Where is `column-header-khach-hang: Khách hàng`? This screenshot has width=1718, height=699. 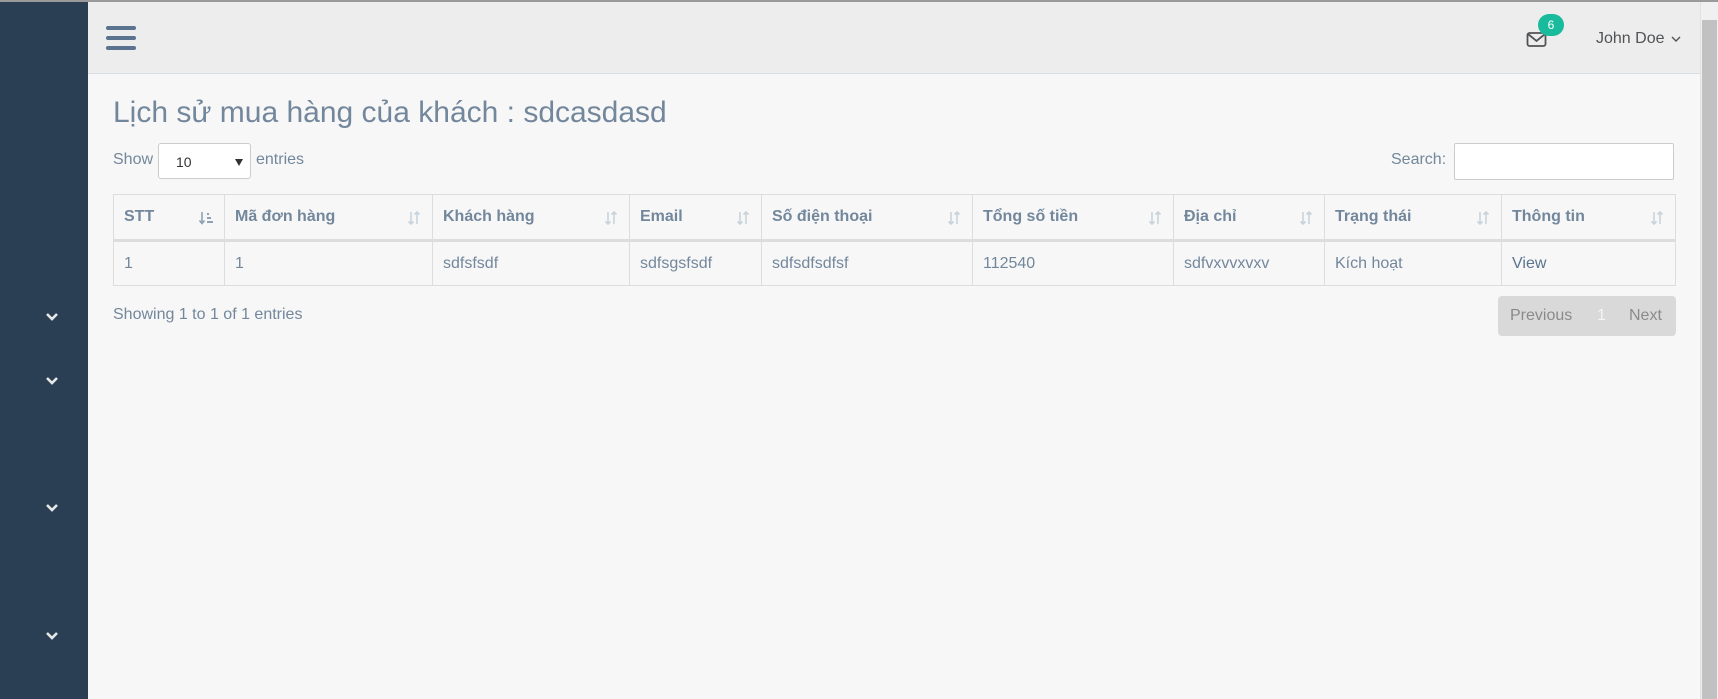
column-header-khach-hang: Khách hàng is located at coordinates (531, 218).